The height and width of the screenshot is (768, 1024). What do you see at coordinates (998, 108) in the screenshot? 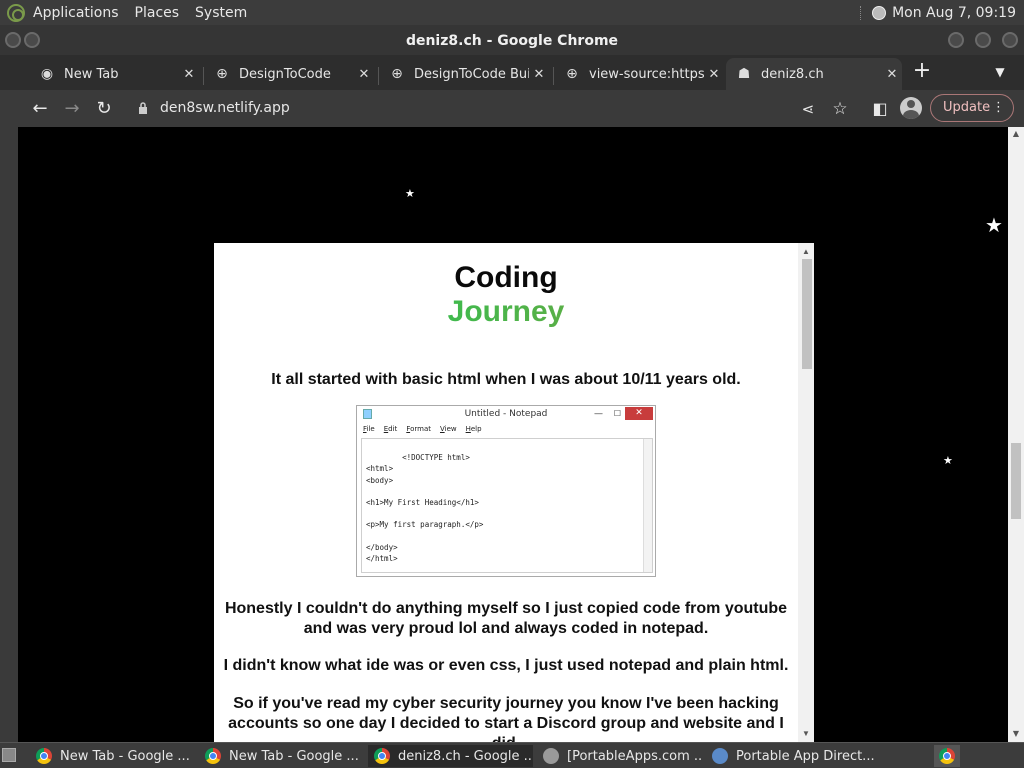
I see `kebab-menu-icon: ⋮` at bounding box center [998, 108].